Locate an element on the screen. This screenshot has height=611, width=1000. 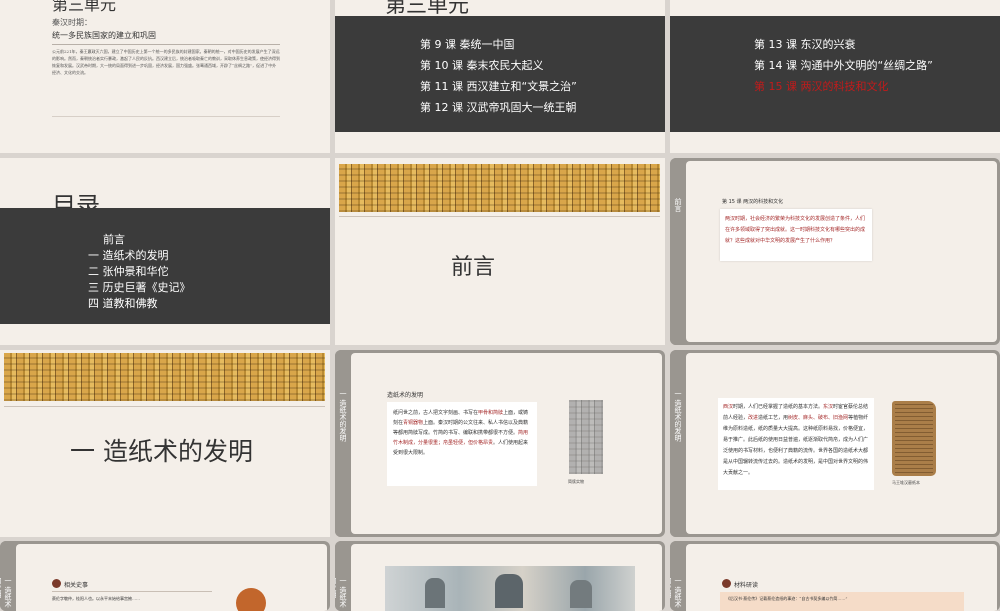
lesson-label: 第 15 课 两汉的科技和文化 is located at coordinates (753, 202).